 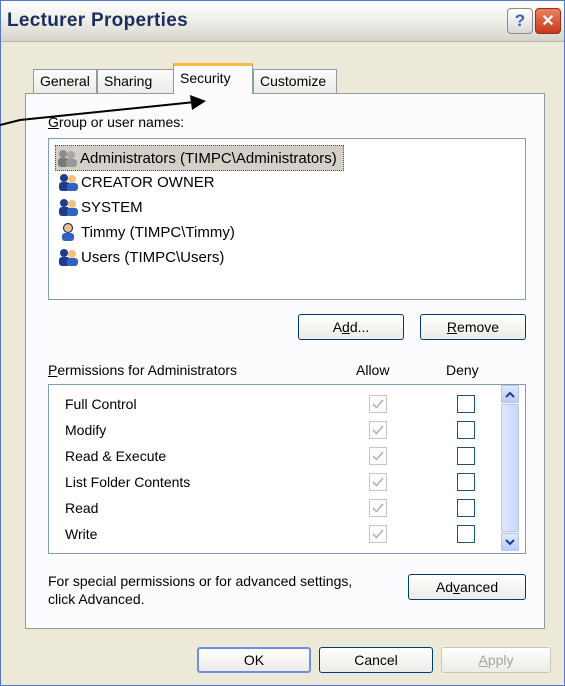 What do you see at coordinates (103, 110) in the screenshot?
I see `annotation-arrow-icon` at bounding box center [103, 110].